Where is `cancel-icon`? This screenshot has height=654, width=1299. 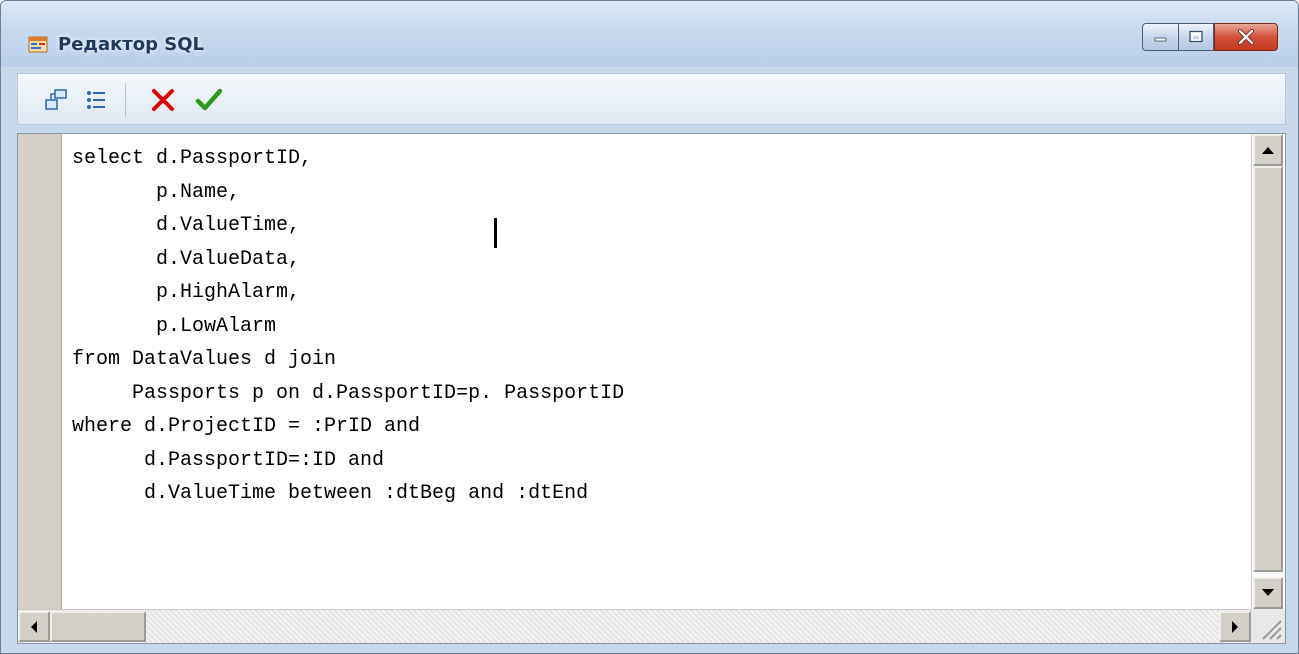 cancel-icon is located at coordinates (163, 100).